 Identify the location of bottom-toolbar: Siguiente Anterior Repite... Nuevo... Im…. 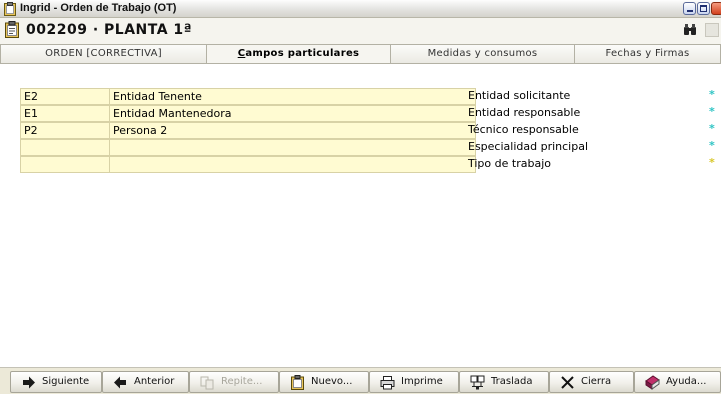
(360, 380).